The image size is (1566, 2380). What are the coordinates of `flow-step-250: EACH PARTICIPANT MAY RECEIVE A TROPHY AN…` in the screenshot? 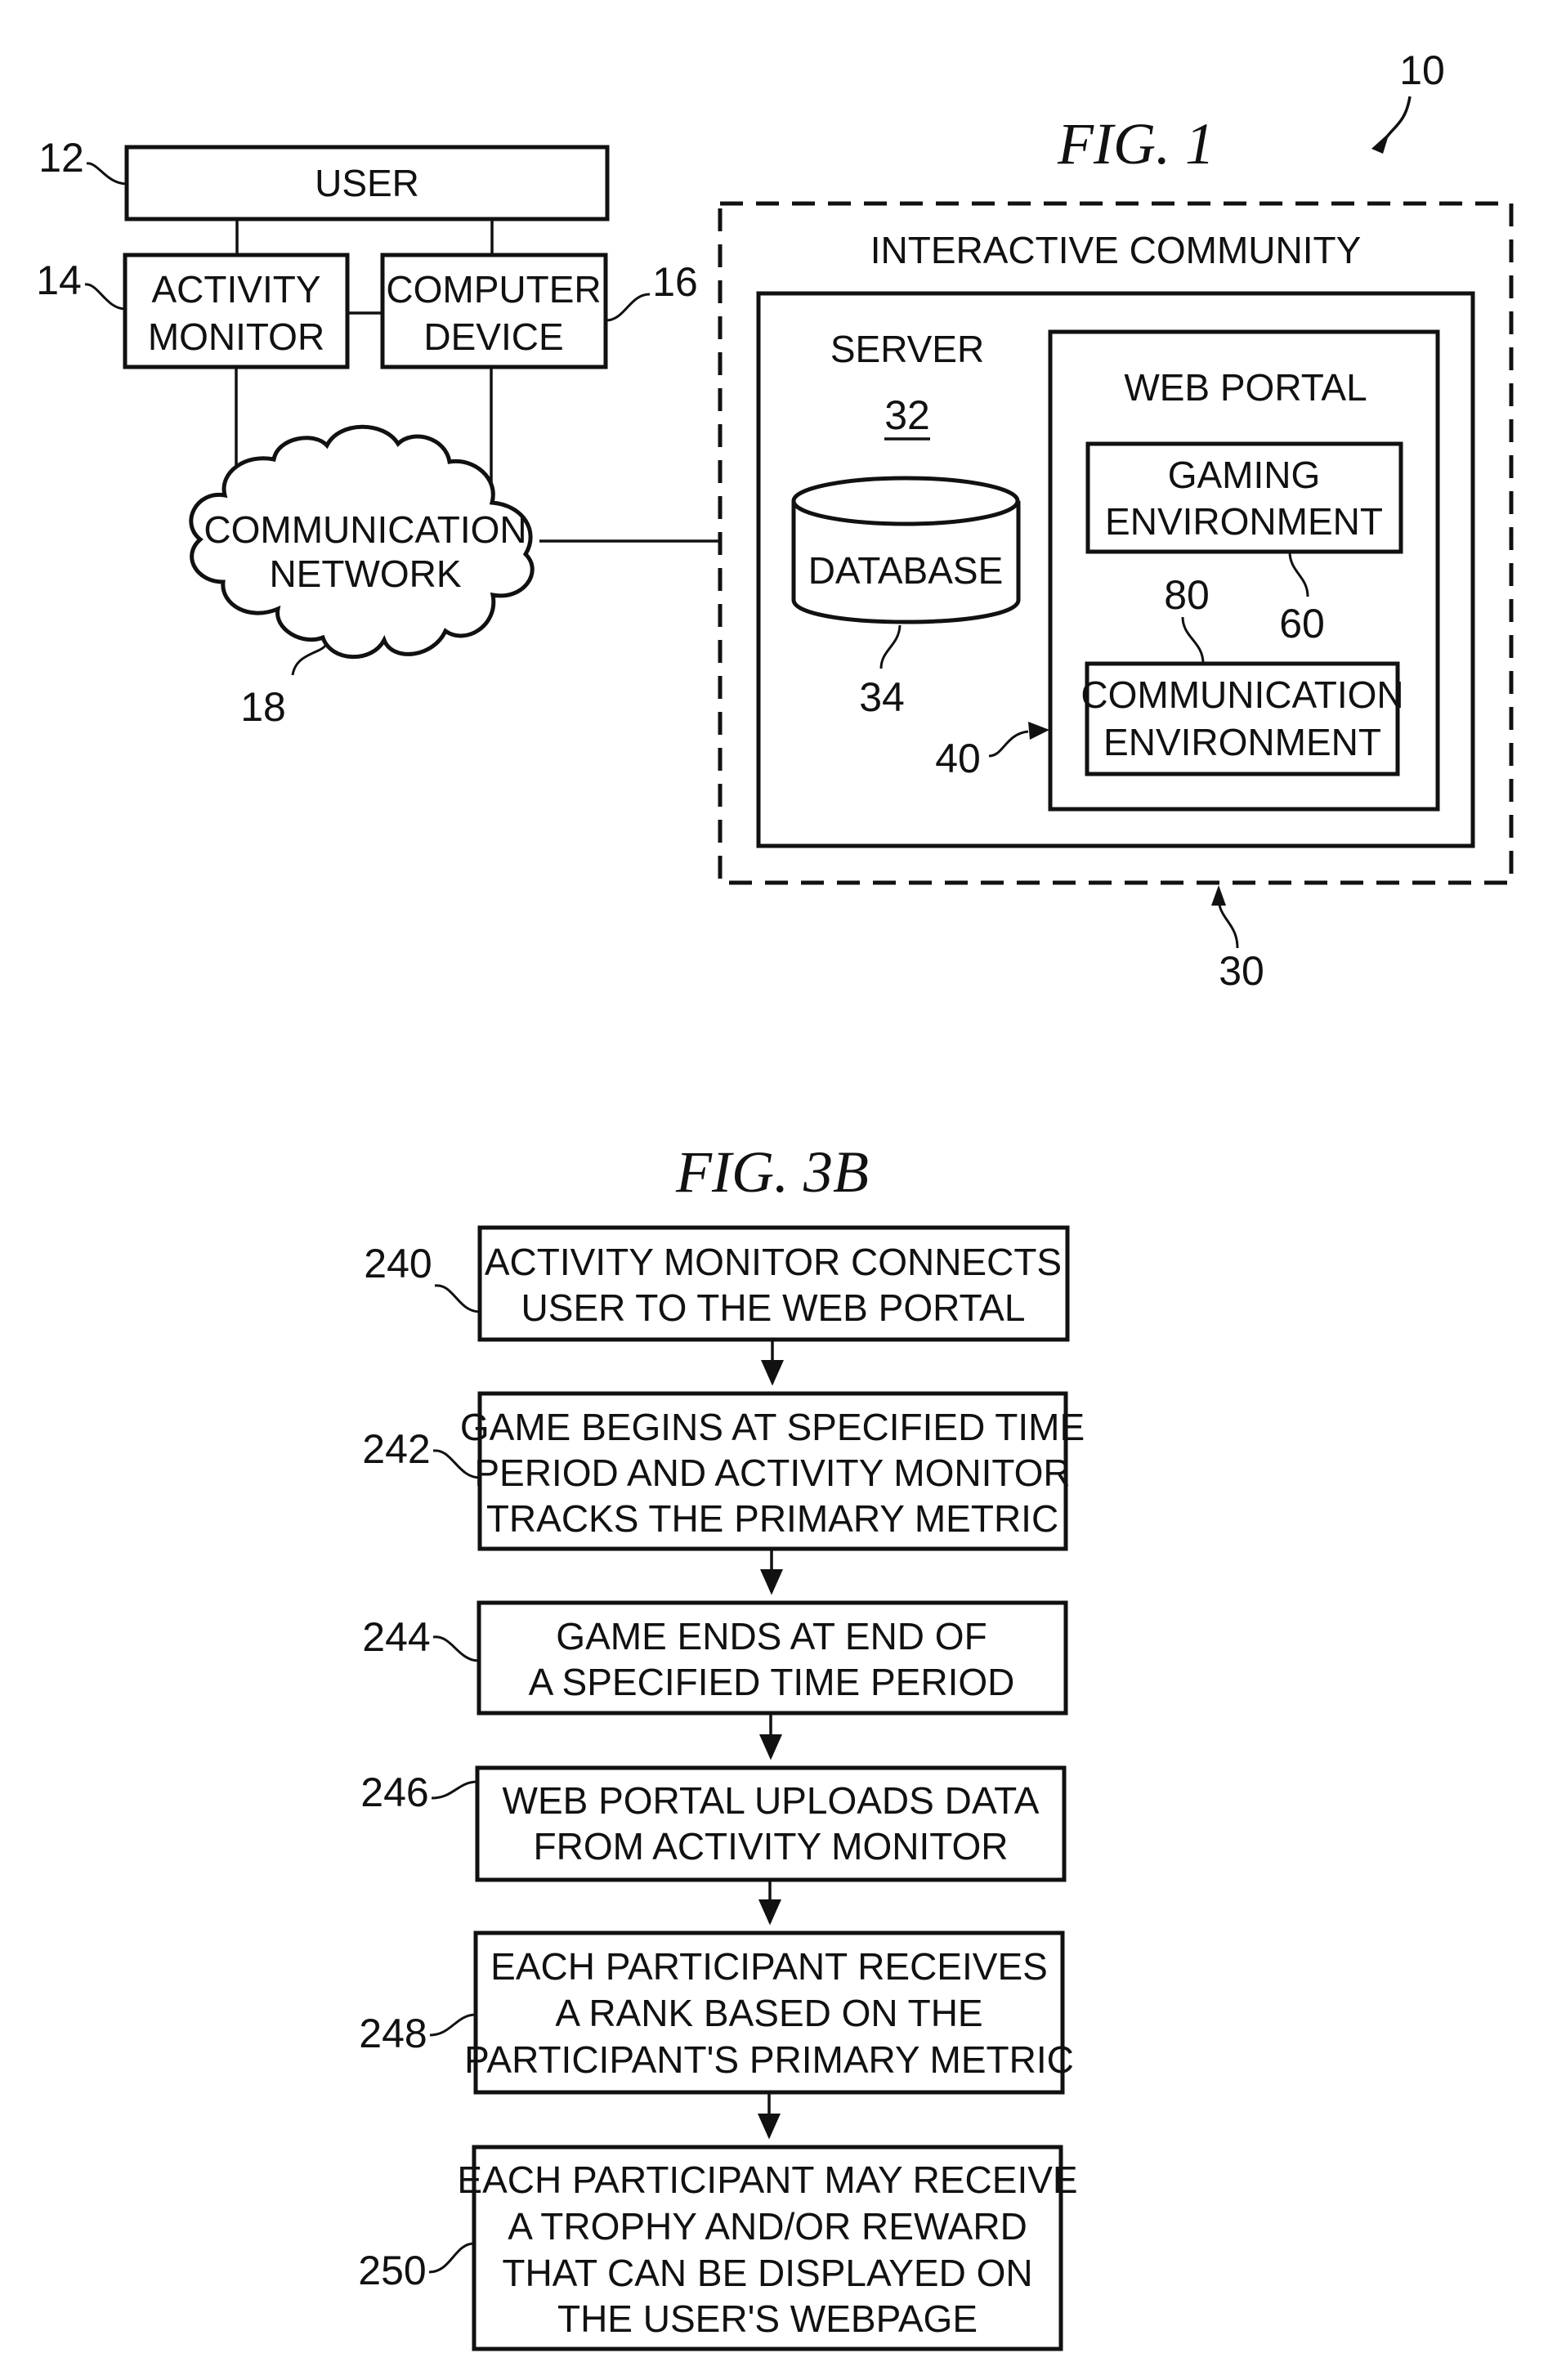 It's located at (718, 2248).